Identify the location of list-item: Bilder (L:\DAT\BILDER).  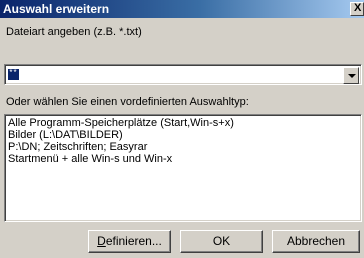
(65, 135).